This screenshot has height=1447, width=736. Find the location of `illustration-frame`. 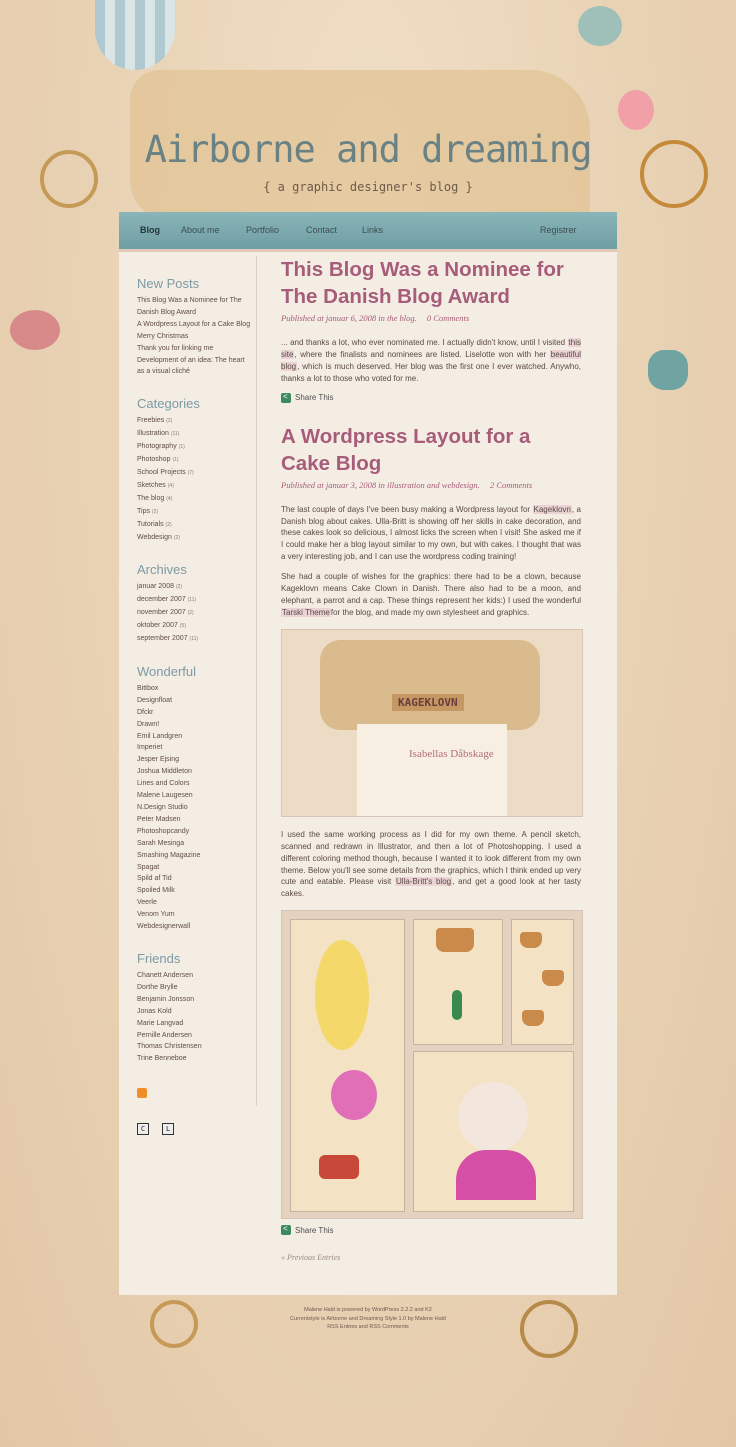

illustration-frame is located at coordinates (430, 684).